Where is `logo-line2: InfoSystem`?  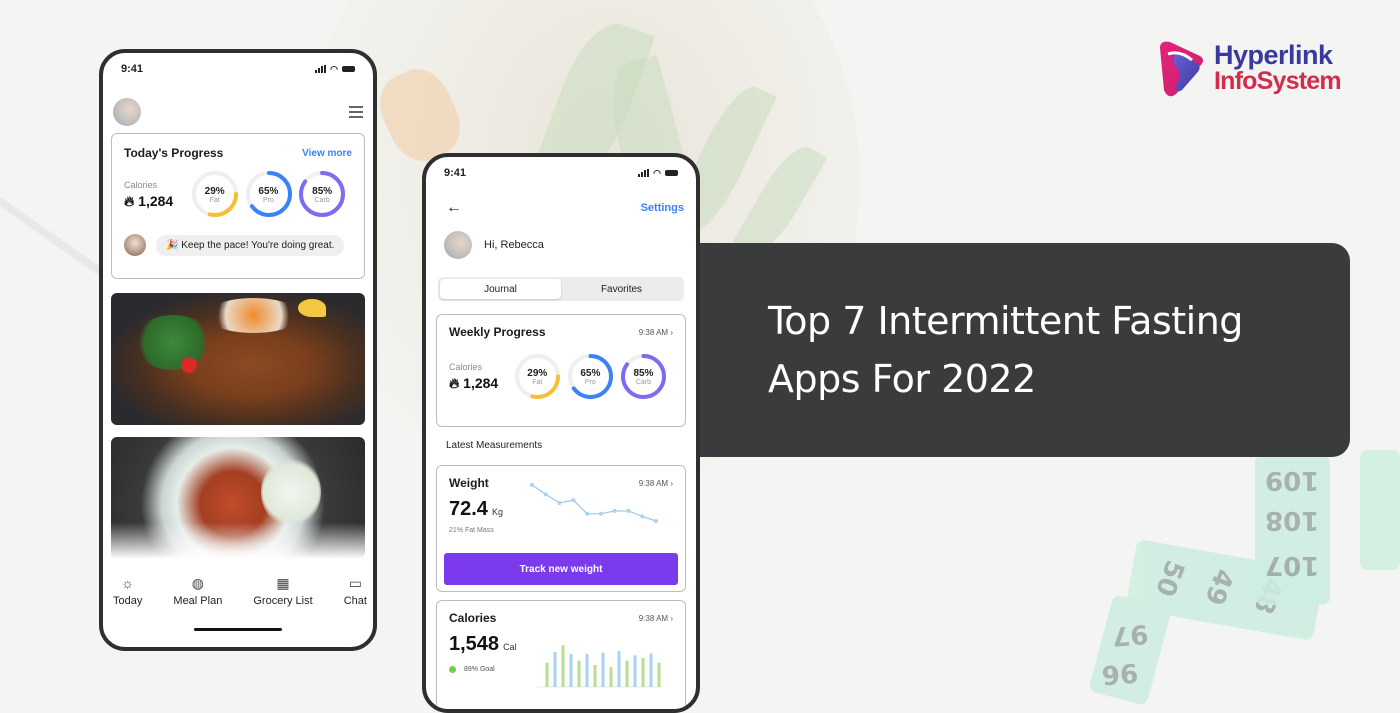
logo-line2: InfoSystem is located at coordinates (1278, 81).